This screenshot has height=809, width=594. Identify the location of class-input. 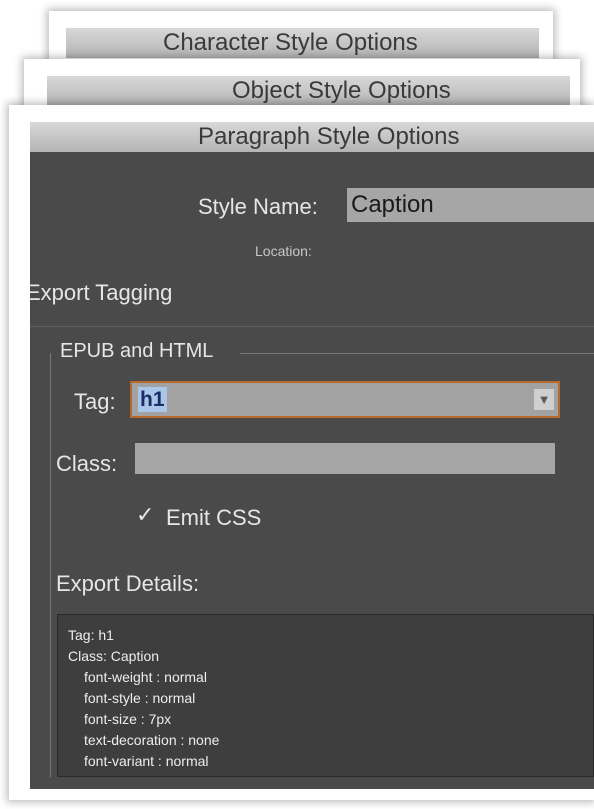
(345, 458).